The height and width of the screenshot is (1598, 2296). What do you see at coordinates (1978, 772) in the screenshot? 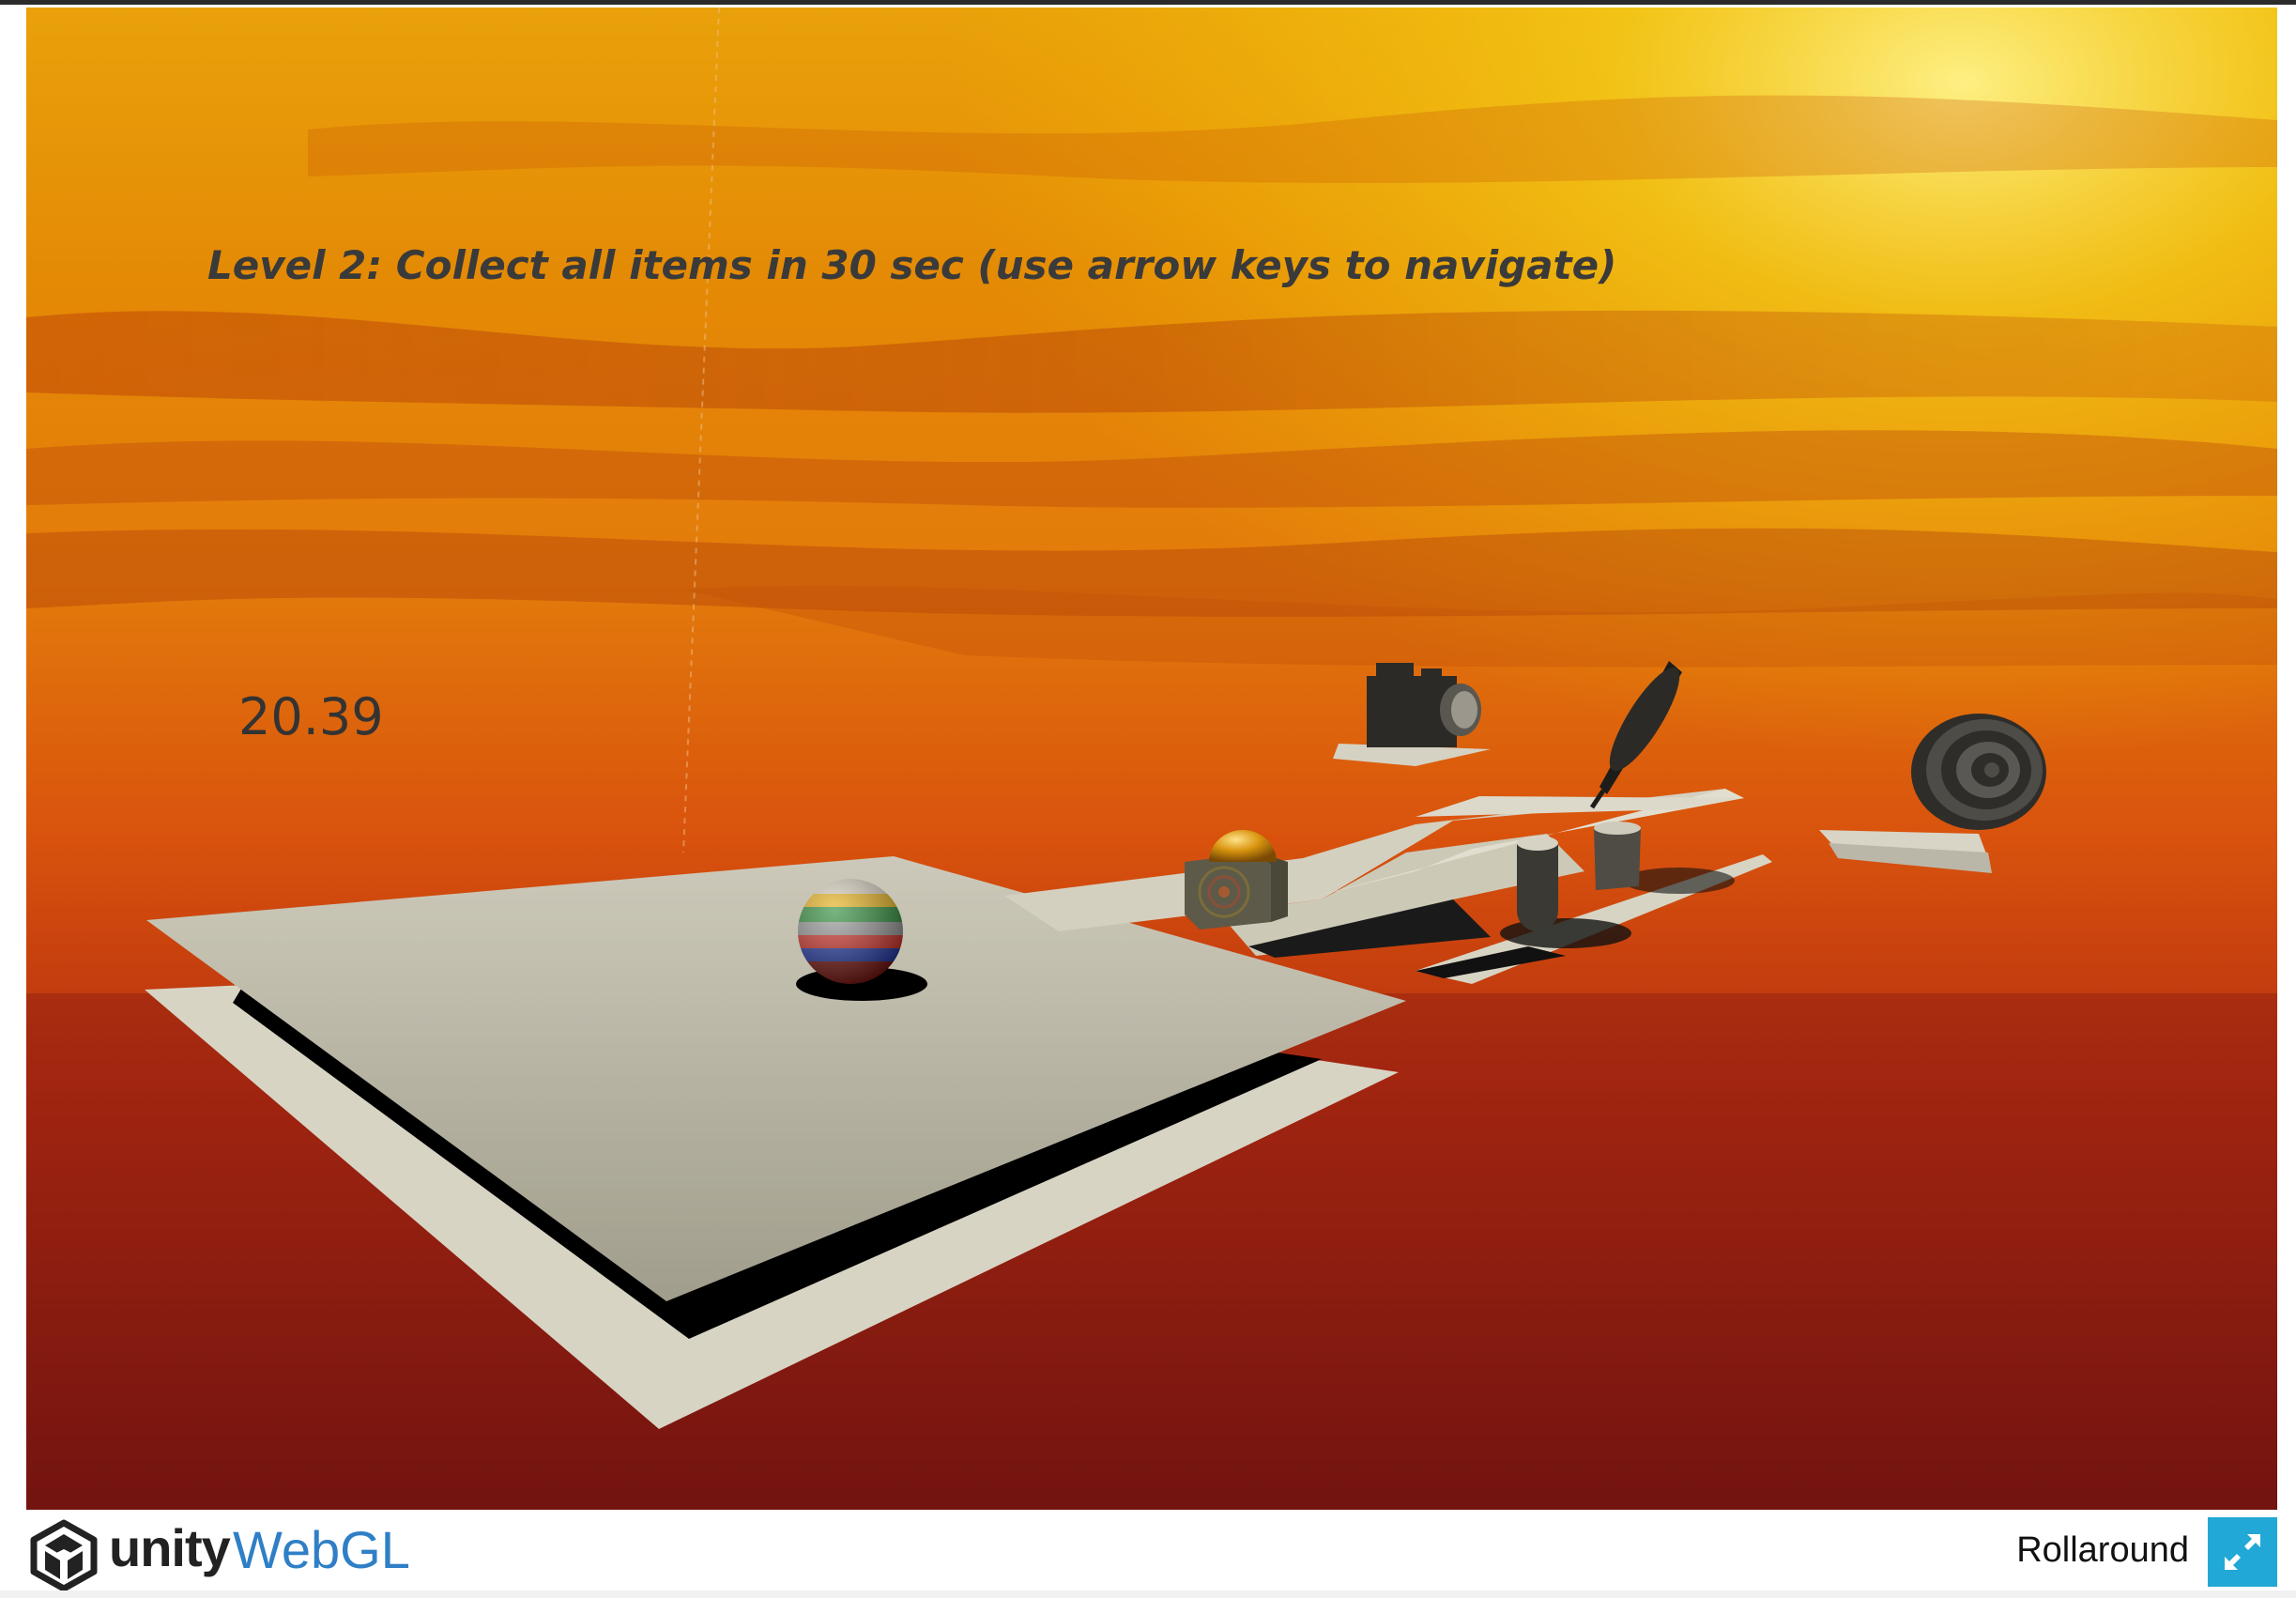
I see `speaker-icon` at bounding box center [1978, 772].